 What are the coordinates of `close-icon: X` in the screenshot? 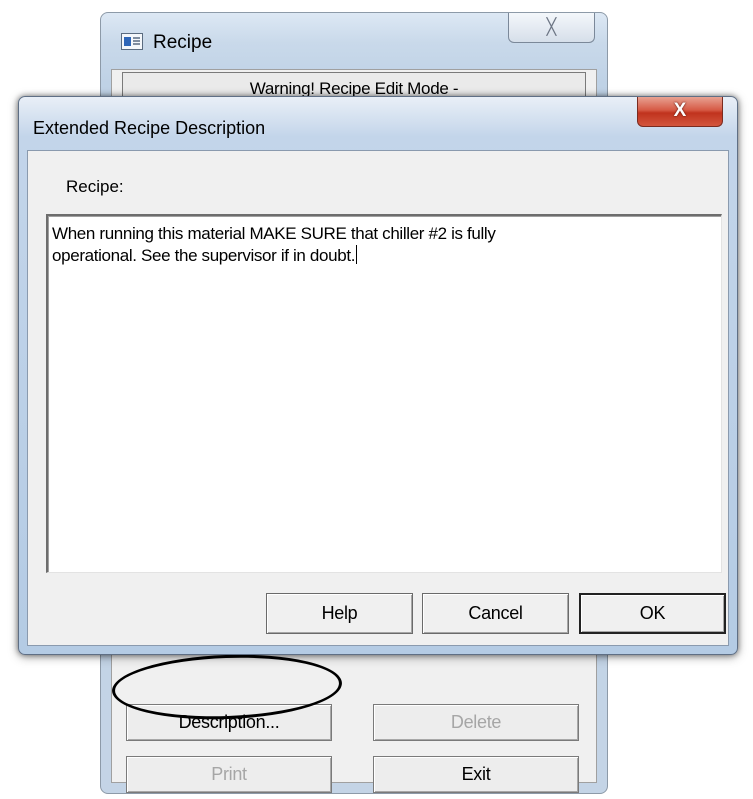 It's located at (680, 110).